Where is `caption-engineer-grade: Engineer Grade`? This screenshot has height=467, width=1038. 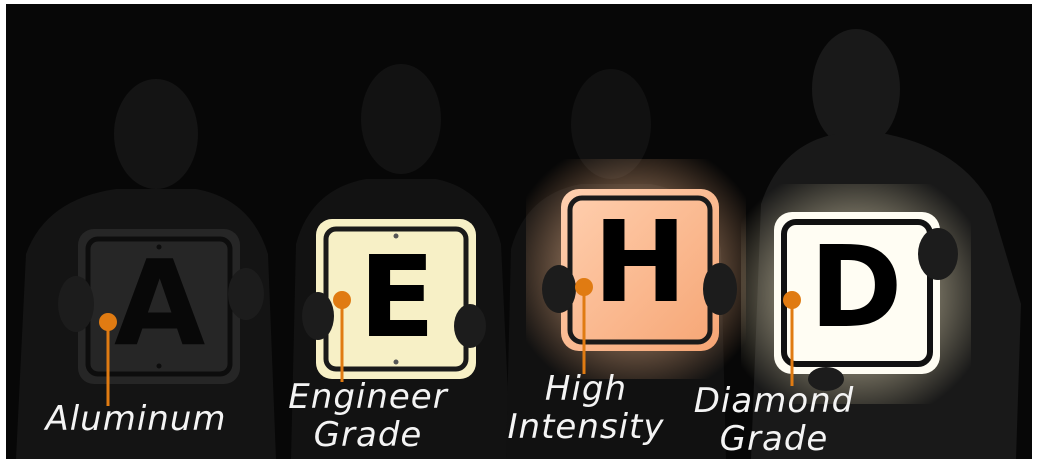
caption-engineer-grade: Engineer Grade is located at coordinates (368, 416).